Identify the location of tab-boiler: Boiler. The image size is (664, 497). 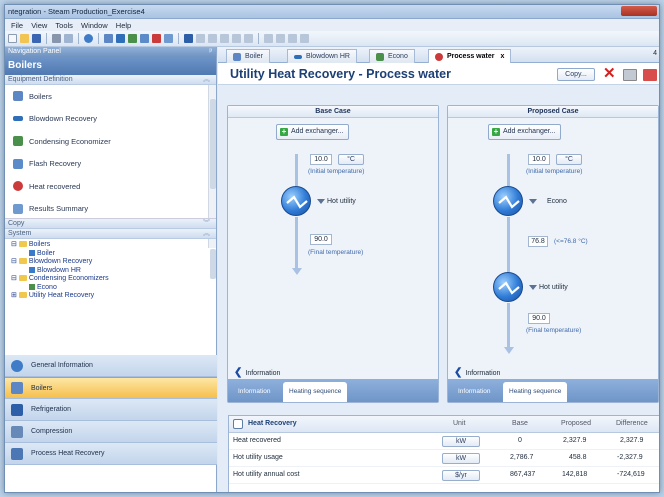
(248, 56).